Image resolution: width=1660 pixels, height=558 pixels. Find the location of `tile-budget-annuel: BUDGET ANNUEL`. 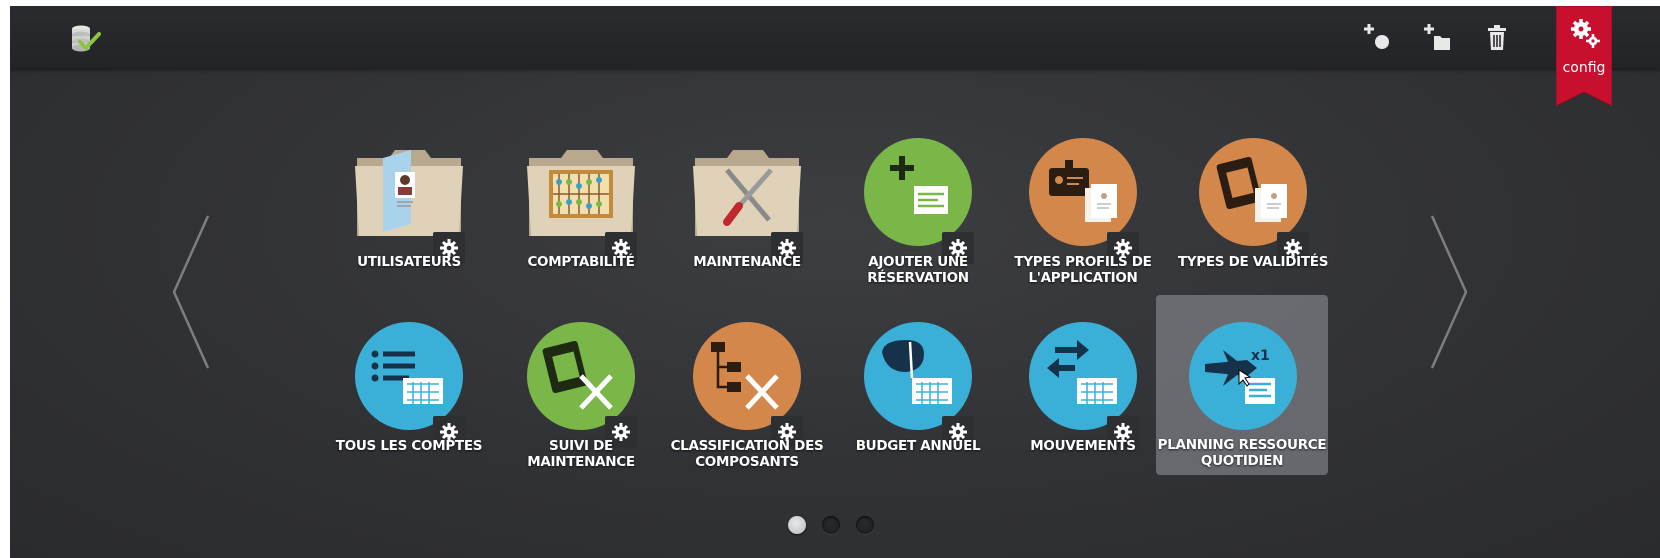

tile-budget-annuel: BUDGET ANNUEL is located at coordinates (918, 393).